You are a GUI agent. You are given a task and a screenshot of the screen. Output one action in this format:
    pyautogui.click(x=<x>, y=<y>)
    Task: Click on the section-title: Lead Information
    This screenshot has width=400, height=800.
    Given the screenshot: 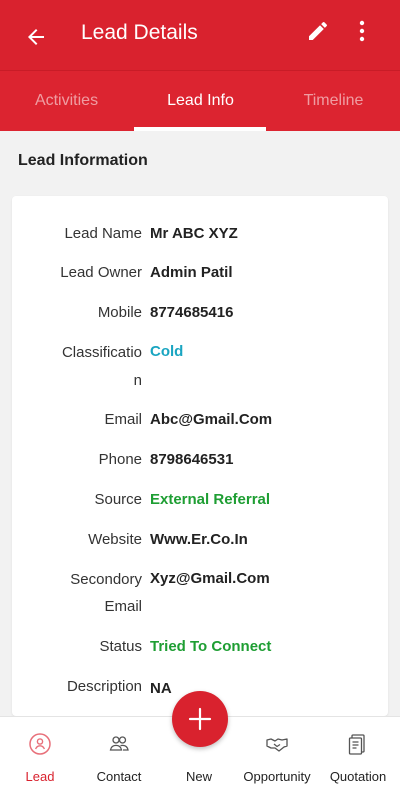 What is the action you would take?
    pyautogui.click(x=83, y=160)
    